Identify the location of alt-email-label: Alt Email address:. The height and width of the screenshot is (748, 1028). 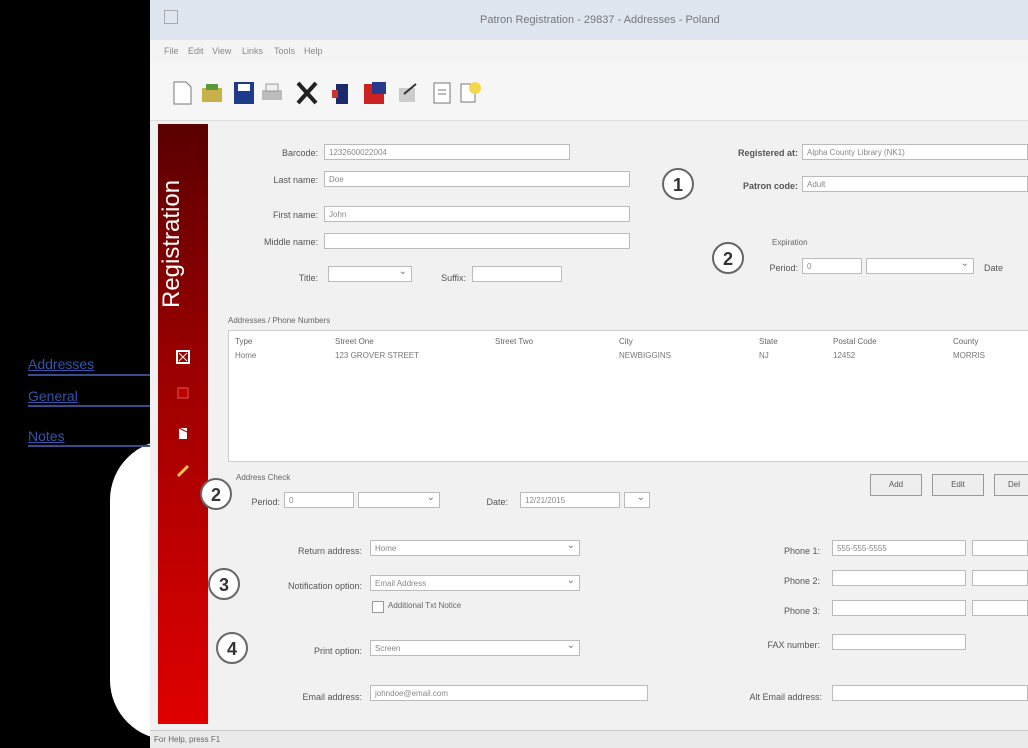
(785, 697).